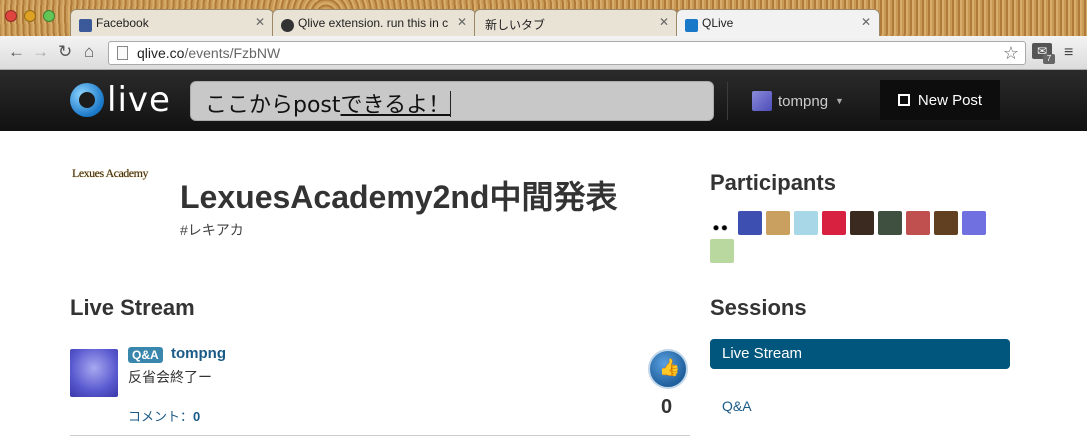 Image resolution: width=1087 pixels, height=440 pixels. I want to click on tab-label: Qlive extension. run this in c, so click(373, 23).